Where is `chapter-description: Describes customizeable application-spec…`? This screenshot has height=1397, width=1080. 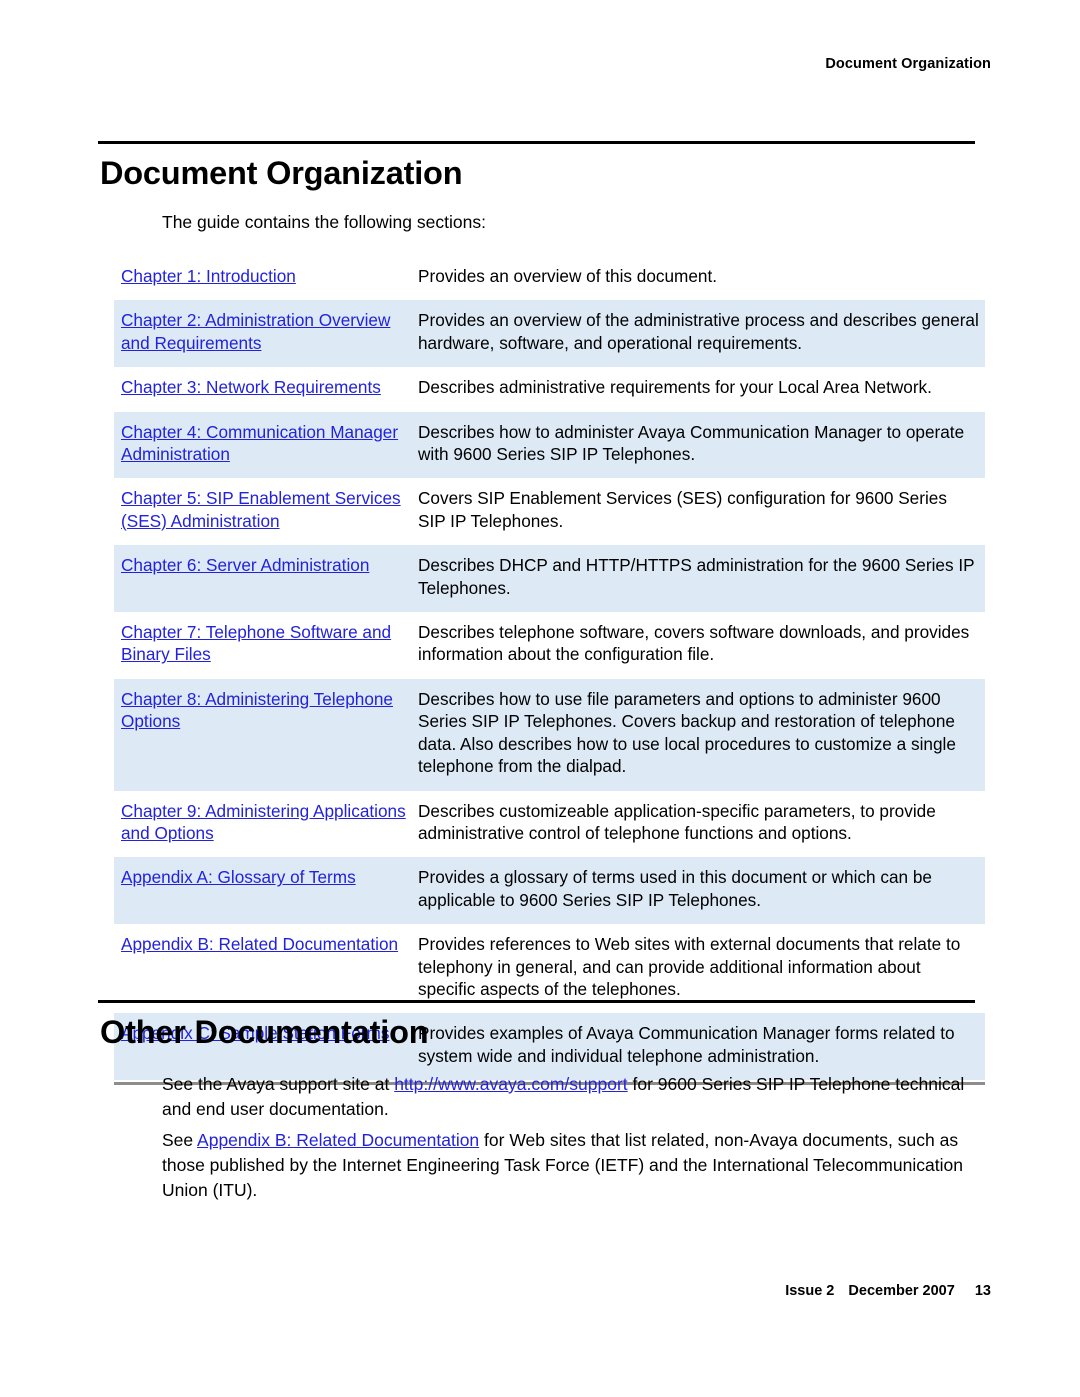
chapter-description: Describes customizeable application-spec… is located at coordinates (677, 821).